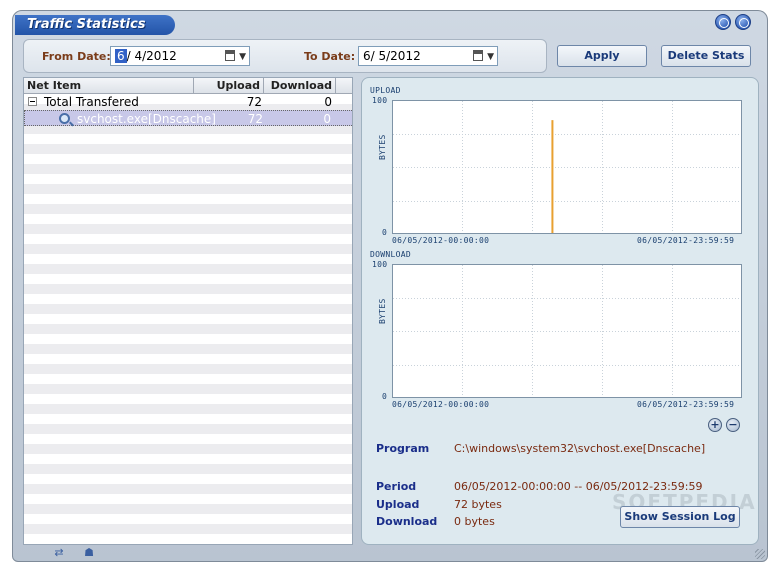  What do you see at coordinates (680, 517) in the screenshot?
I see `show-session-log-button: Show Session Log` at bounding box center [680, 517].